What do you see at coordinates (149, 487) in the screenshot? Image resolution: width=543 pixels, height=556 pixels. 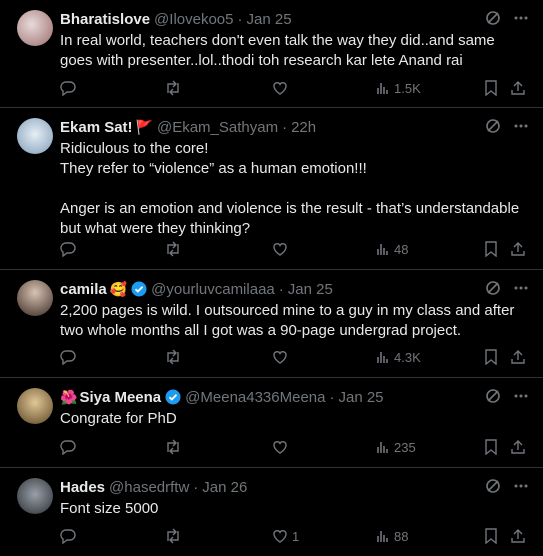 I see `user-handle: @hasedrftw` at bounding box center [149, 487].